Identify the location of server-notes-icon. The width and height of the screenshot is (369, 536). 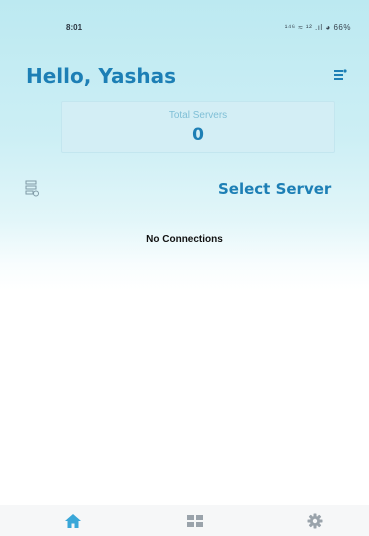
(340, 75).